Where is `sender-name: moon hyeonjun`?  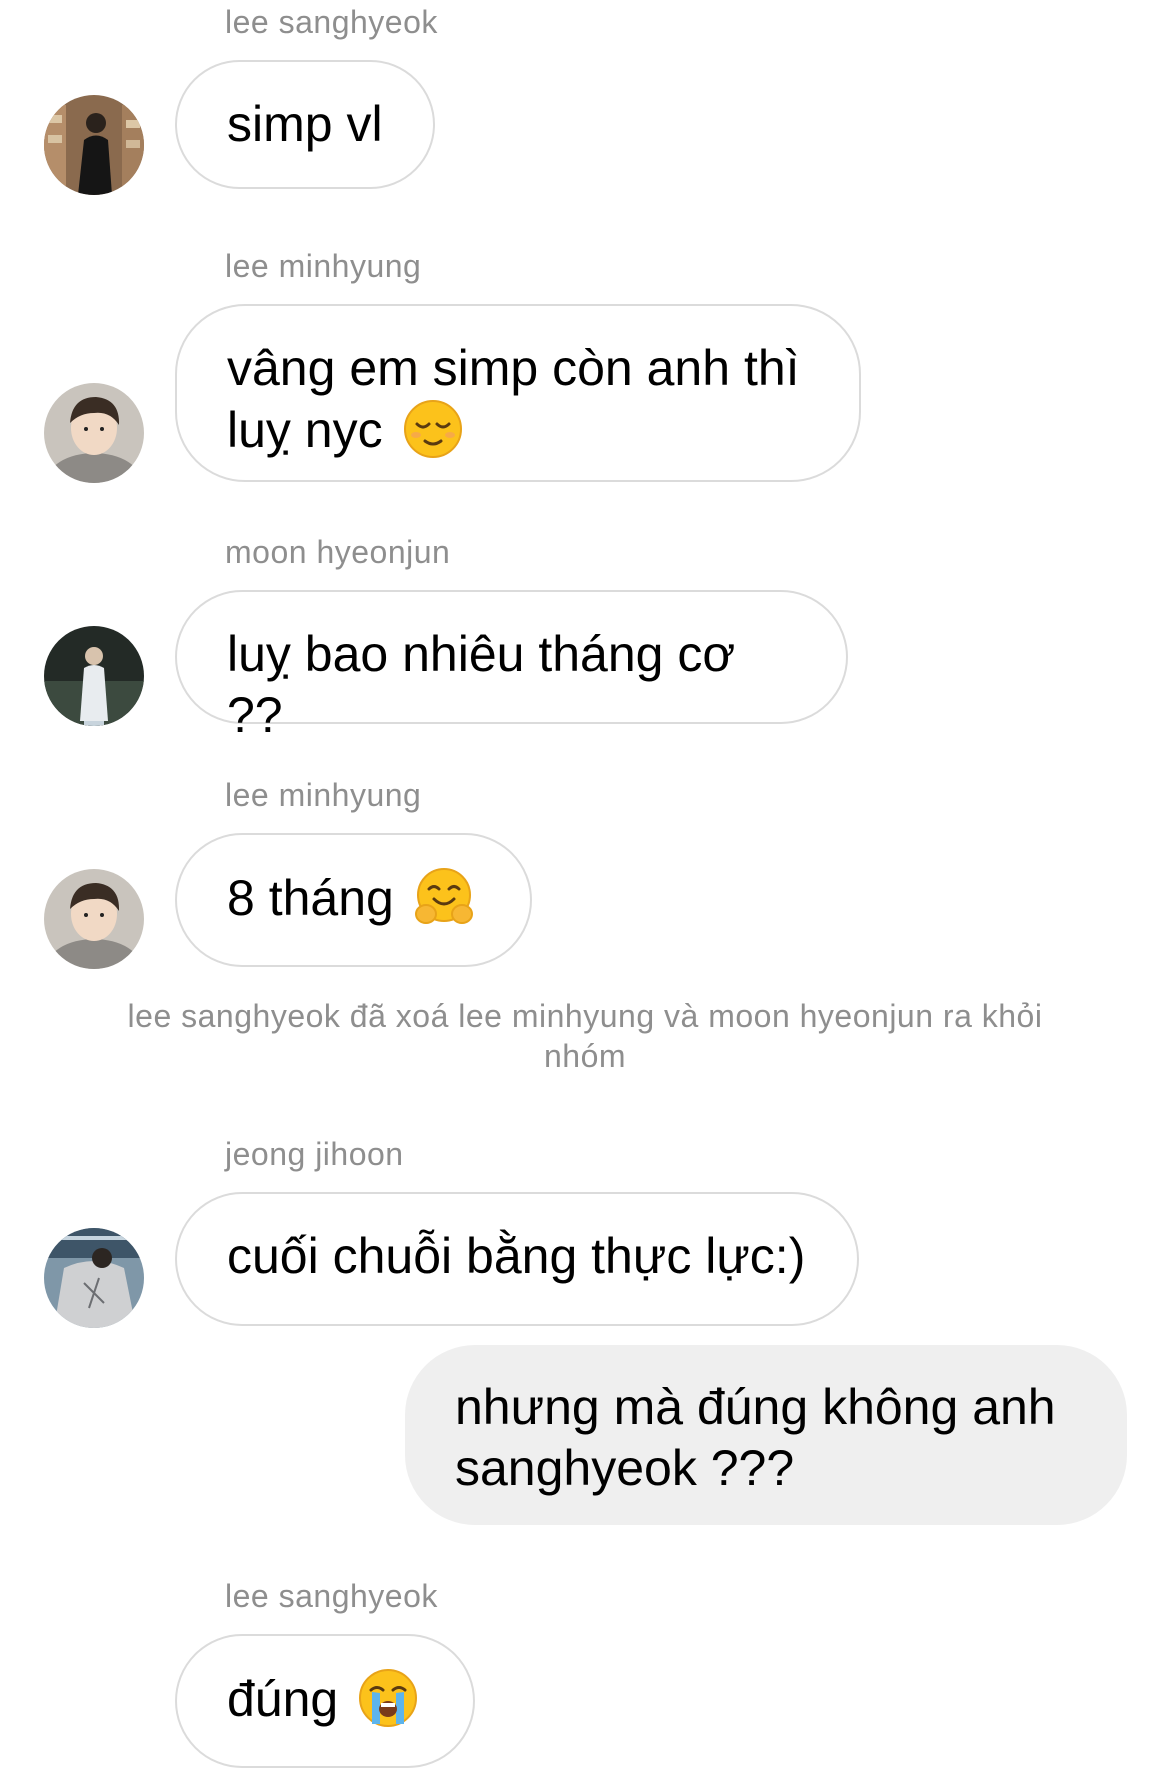
sender-name: moon hyeonjun is located at coordinates (338, 552).